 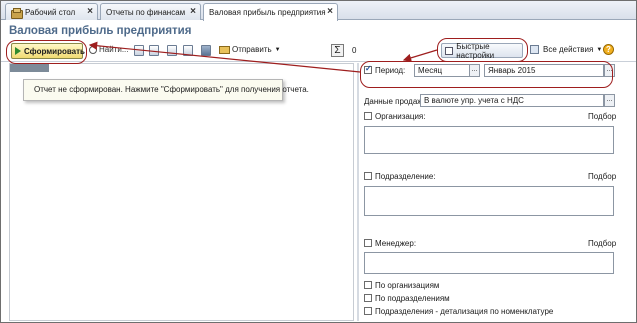 I want to click on arrow-to-generate, so click(x=224, y=57).